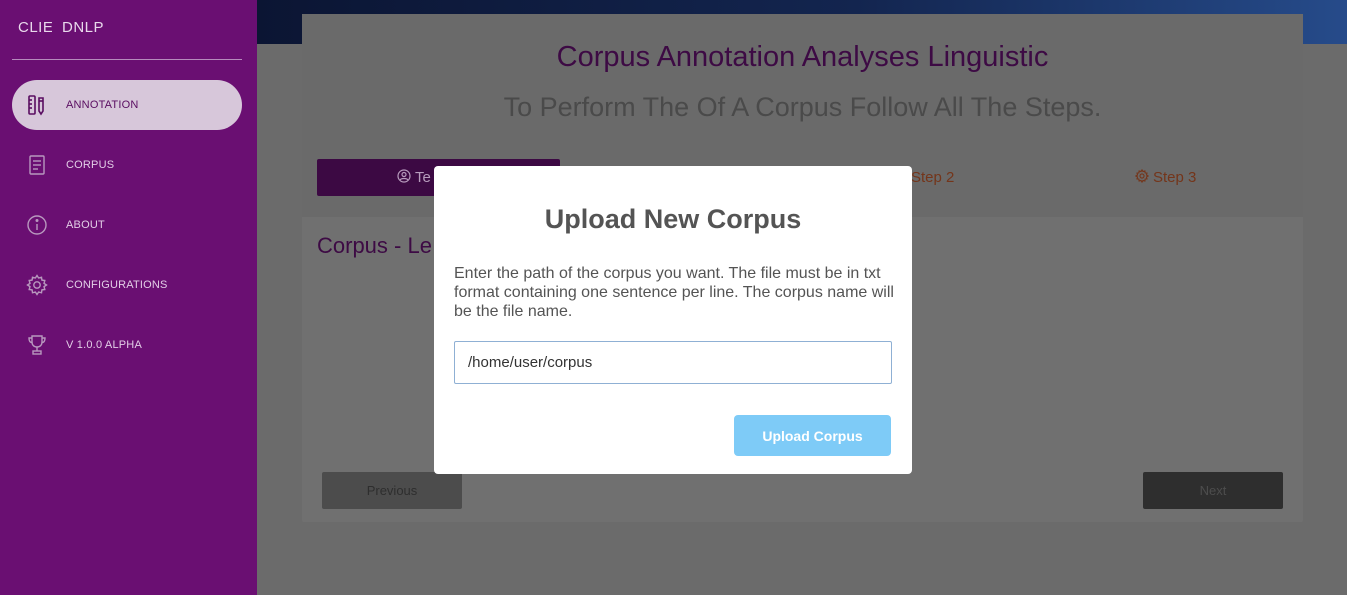 The image size is (1347, 595). I want to click on sidebar-item-label: ANNOTATION, so click(102, 105).